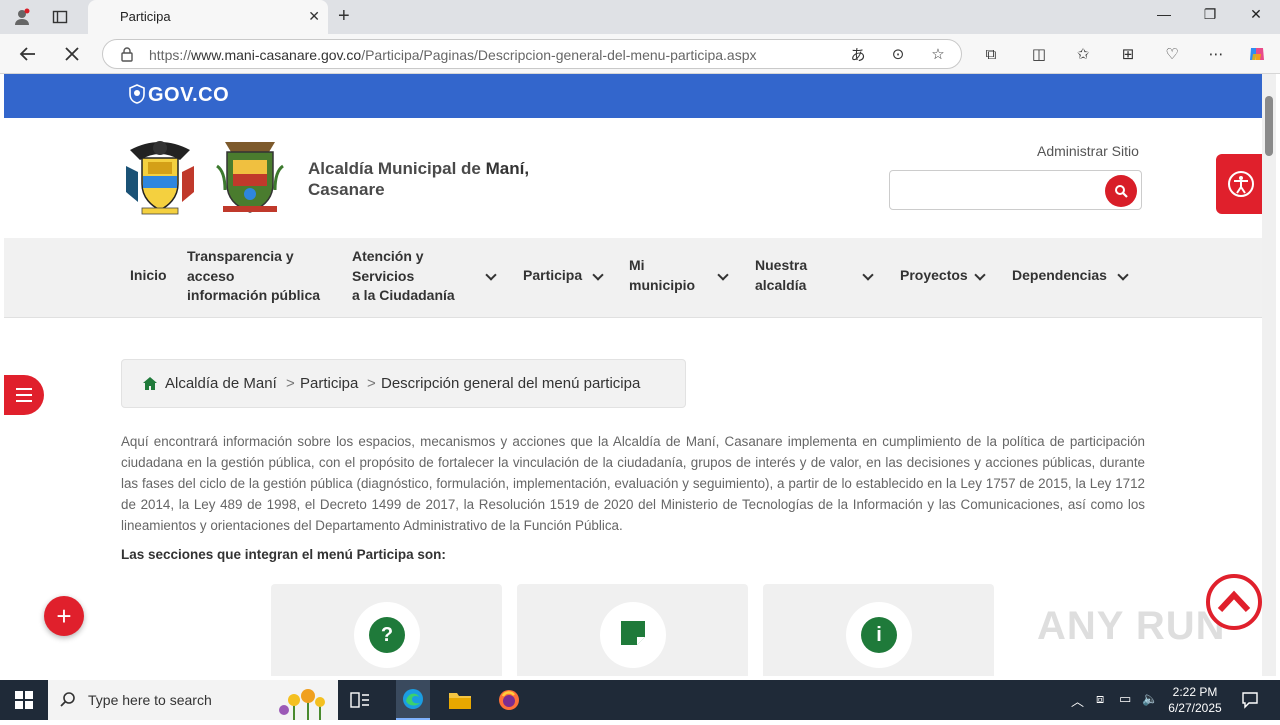 The image size is (1280, 725). I want to click on note-icon, so click(633, 635).